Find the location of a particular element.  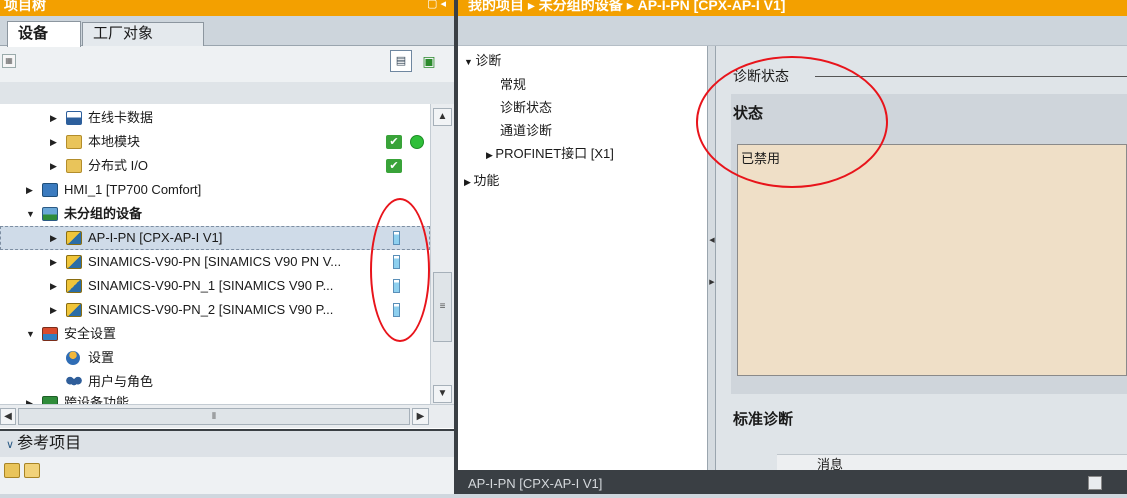

reference-projects-title: 参考项目 is located at coordinates (49, 443).